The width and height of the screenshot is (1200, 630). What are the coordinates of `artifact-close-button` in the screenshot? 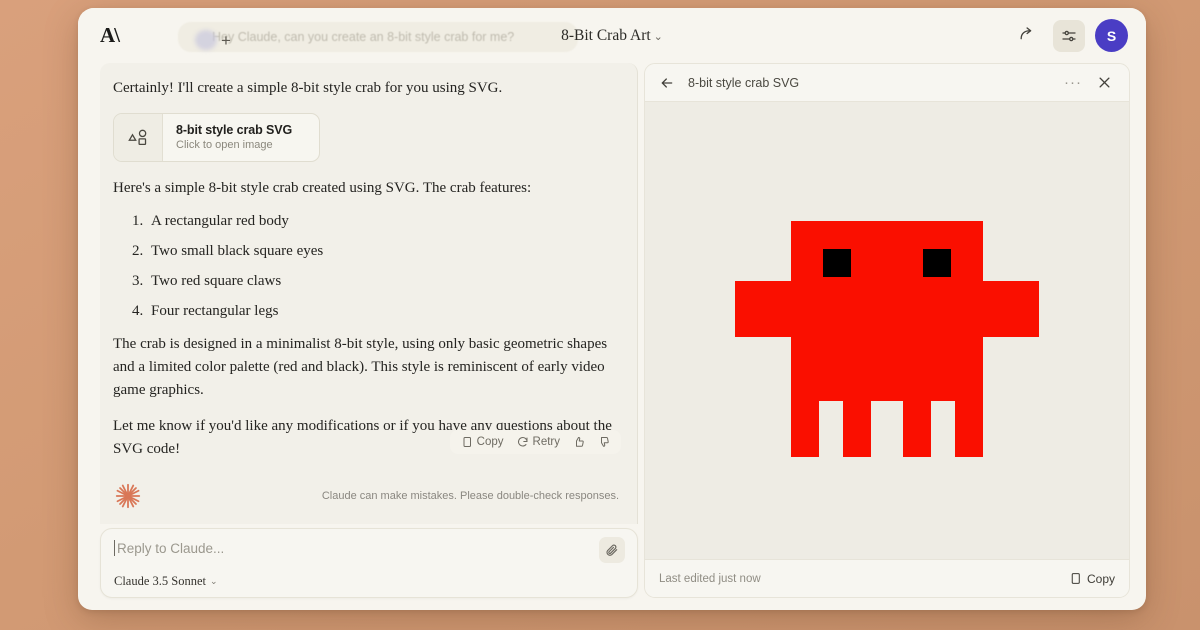 It's located at (1104, 83).